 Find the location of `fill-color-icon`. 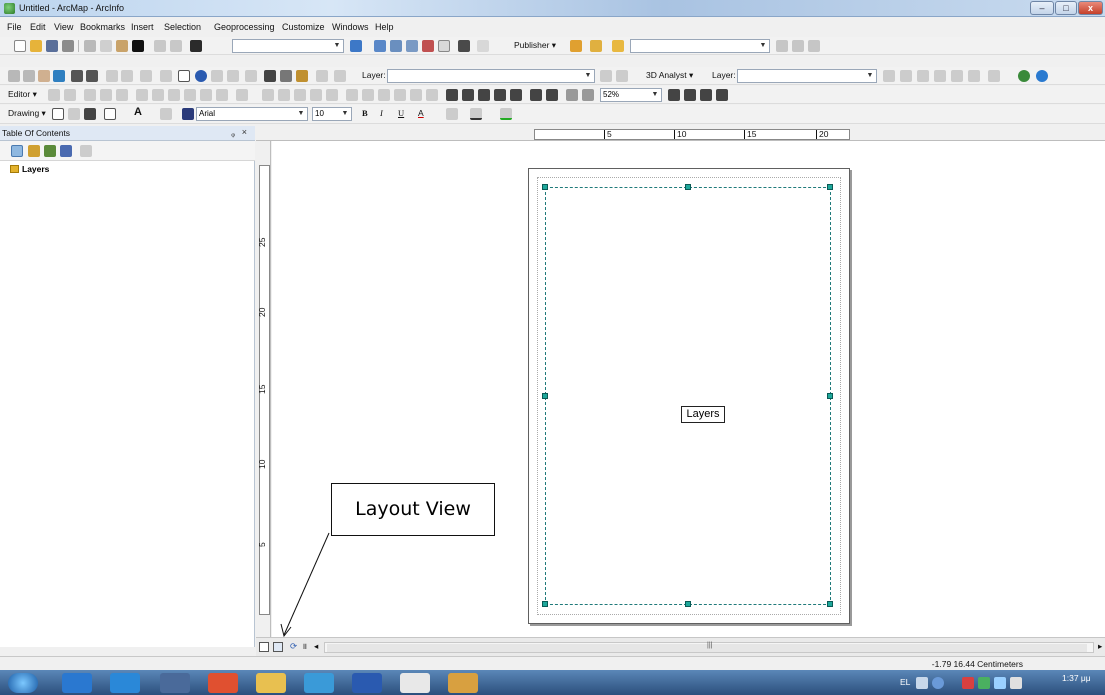

fill-color-icon is located at coordinates (452, 114).